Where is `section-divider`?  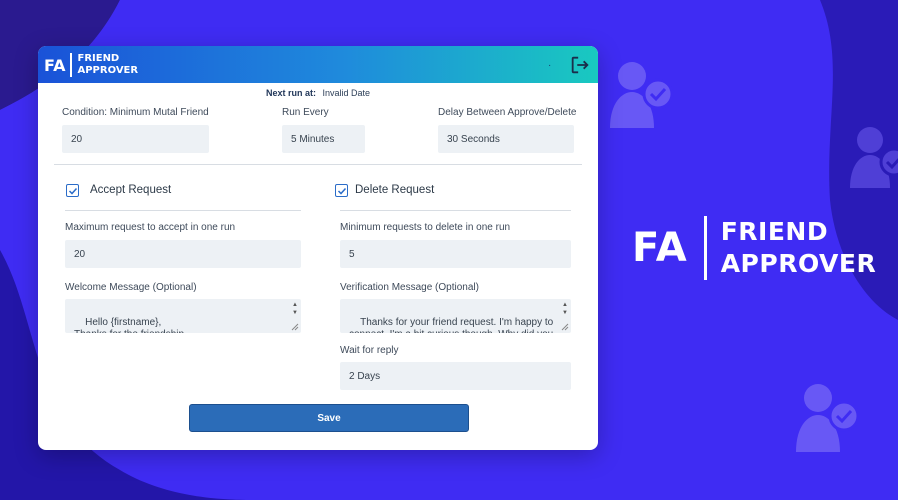 section-divider is located at coordinates (318, 164).